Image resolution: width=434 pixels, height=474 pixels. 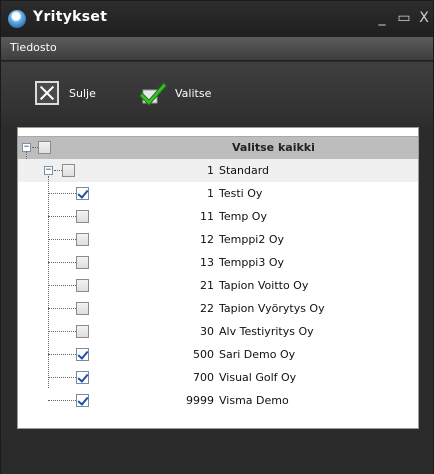 What do you see at coordinates (82, 93) in the screenshot?
I see `close-button-label: Sulje` at bounding box center [82, 93].